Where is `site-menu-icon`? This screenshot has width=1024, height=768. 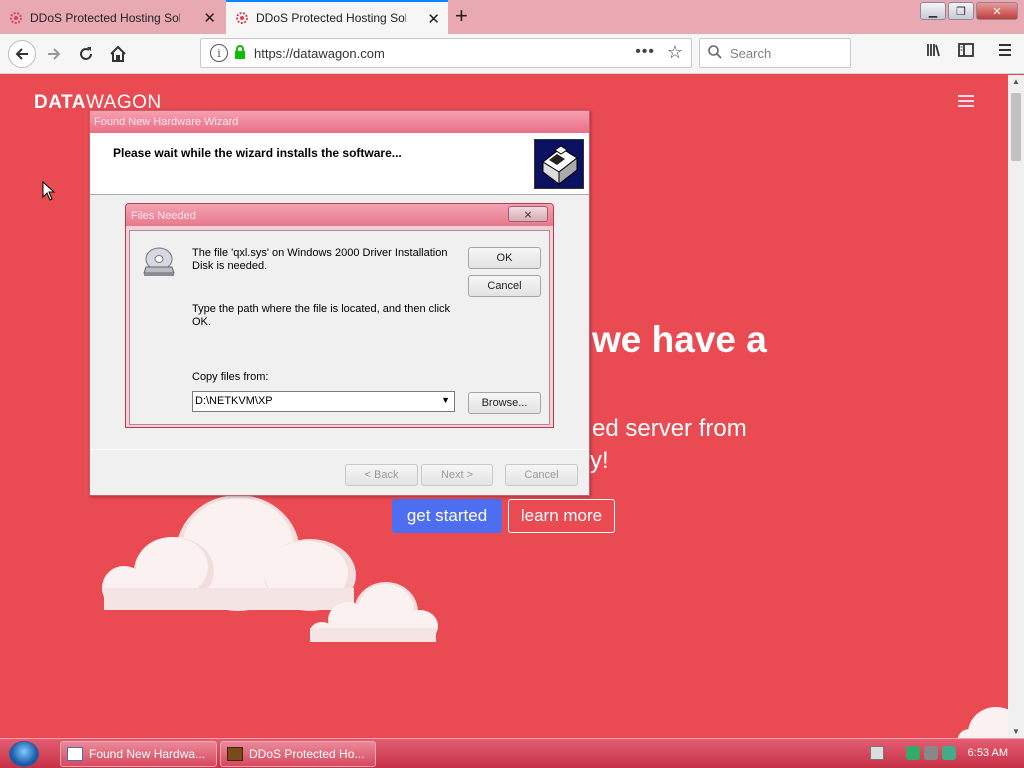
site-menu-icon is located at coordinates (966, 102).